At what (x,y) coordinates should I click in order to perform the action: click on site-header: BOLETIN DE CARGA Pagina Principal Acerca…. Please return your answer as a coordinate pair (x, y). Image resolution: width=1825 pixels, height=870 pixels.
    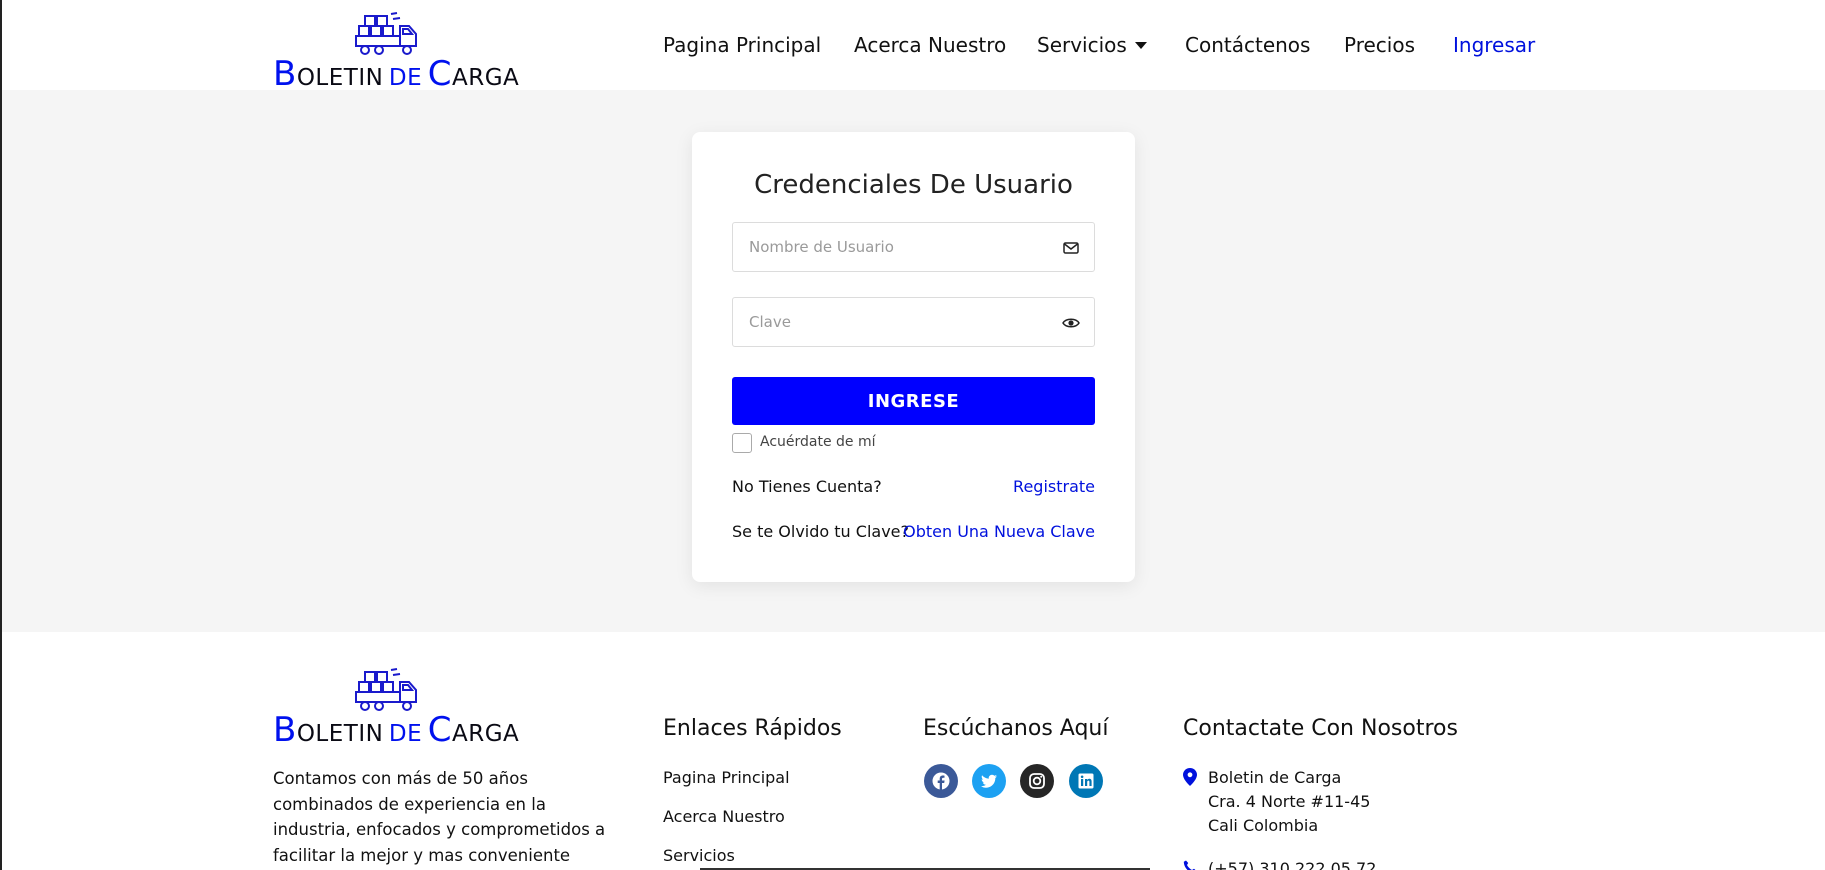
    Looking at the image, I should click on (912, 47).